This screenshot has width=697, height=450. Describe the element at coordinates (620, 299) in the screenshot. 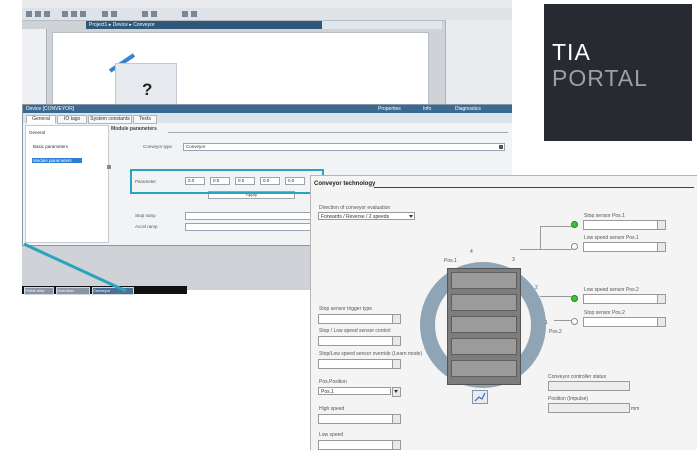

I see `low-speed-sensor-pos2-input` at that location.